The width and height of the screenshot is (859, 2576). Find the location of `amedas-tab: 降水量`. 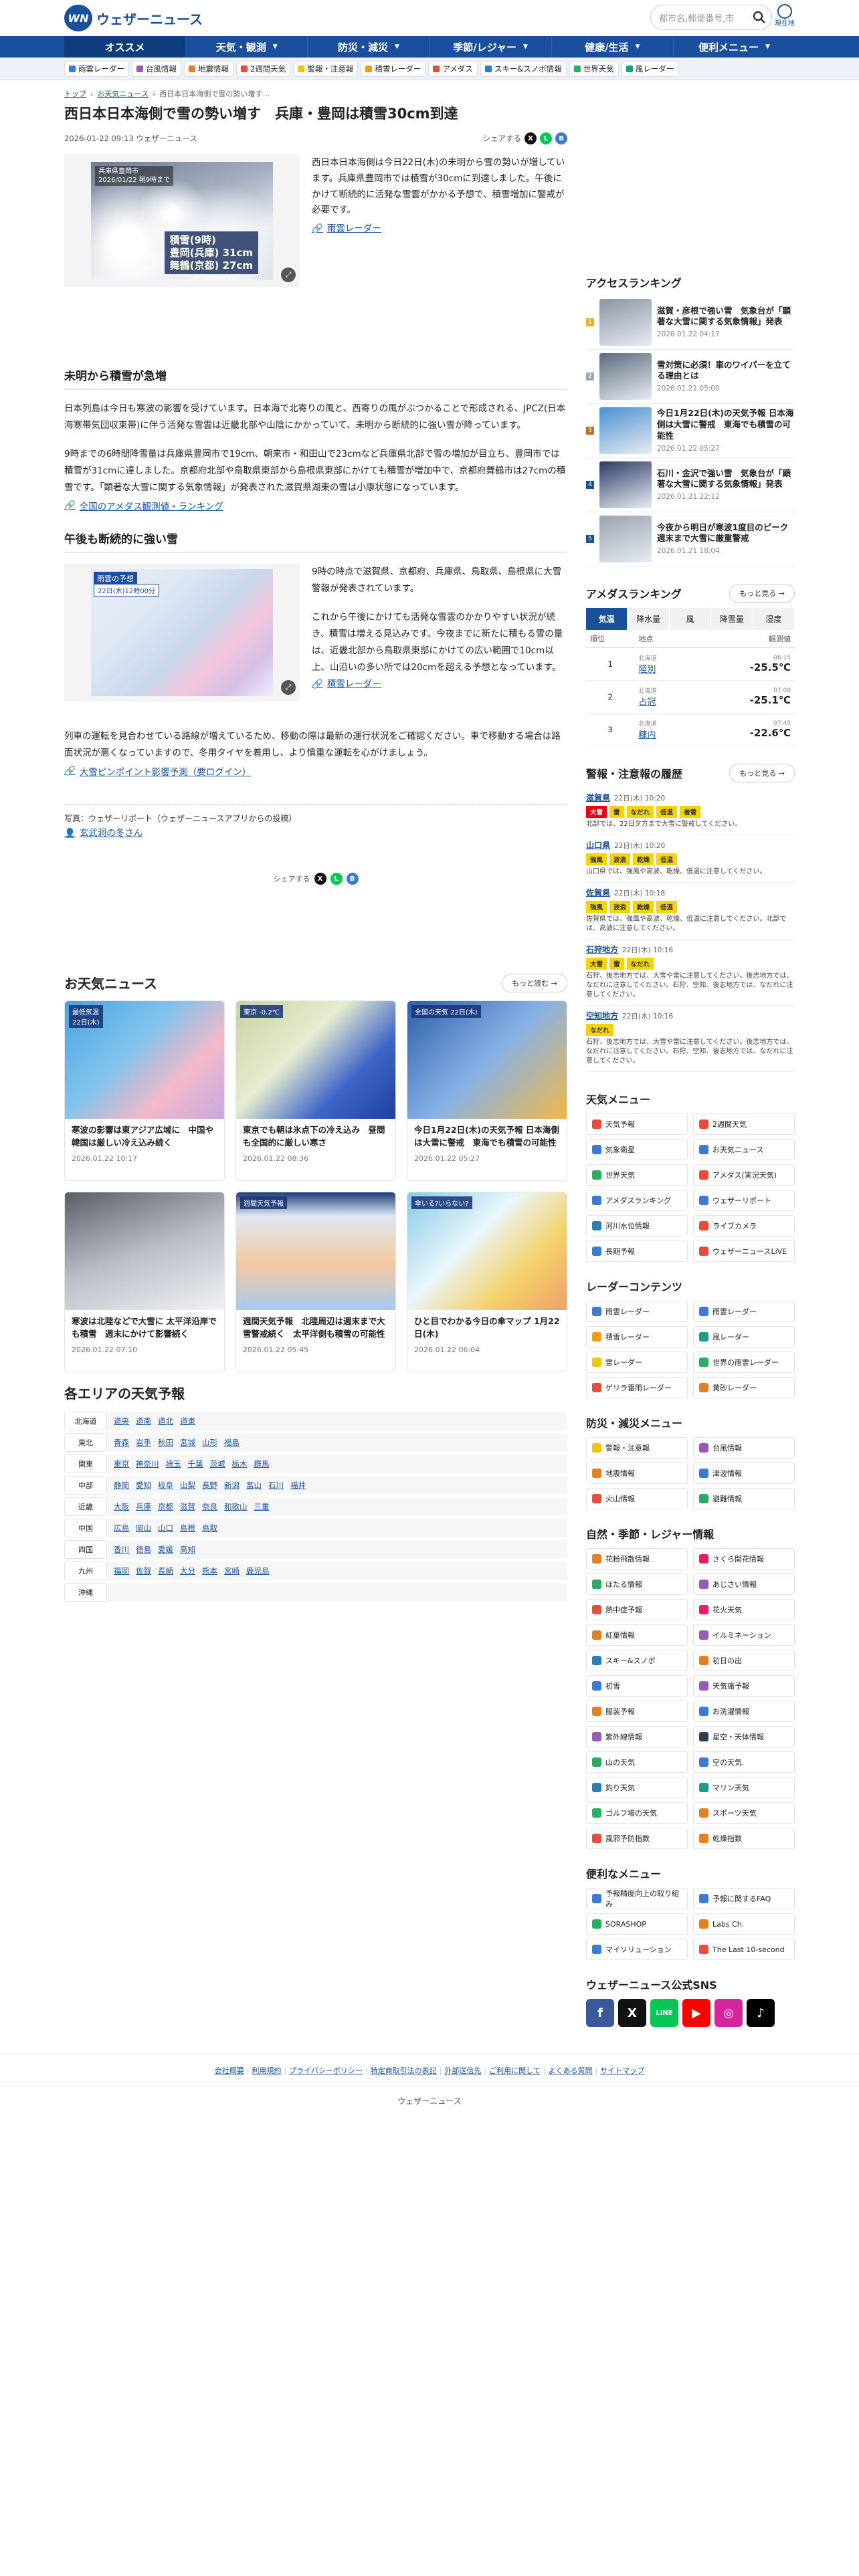

amedas-tab: 降水量 is located at coordinates (649, 619).